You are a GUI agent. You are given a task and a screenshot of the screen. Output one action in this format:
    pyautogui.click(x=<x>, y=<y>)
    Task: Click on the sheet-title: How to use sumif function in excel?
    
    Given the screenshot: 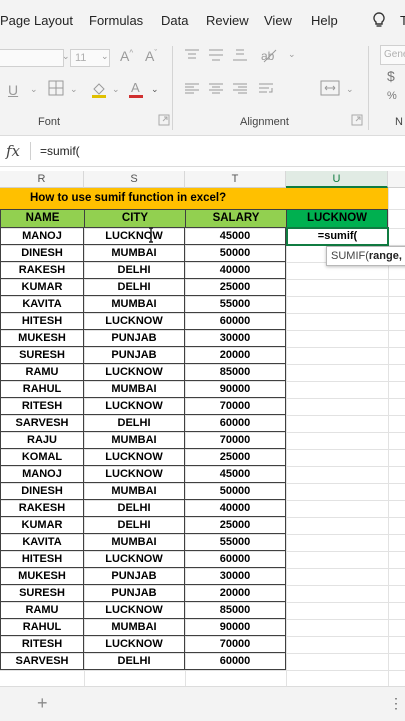 What is the action you would take?
    pyautogui.click(x=194, y=198)
    